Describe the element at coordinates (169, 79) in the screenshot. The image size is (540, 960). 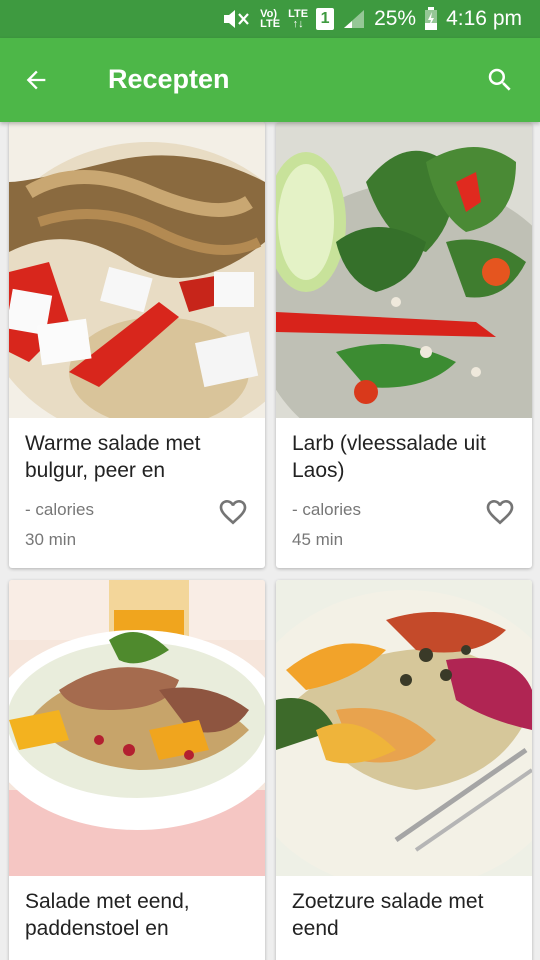
I see `page-title: Recepten` at that location.